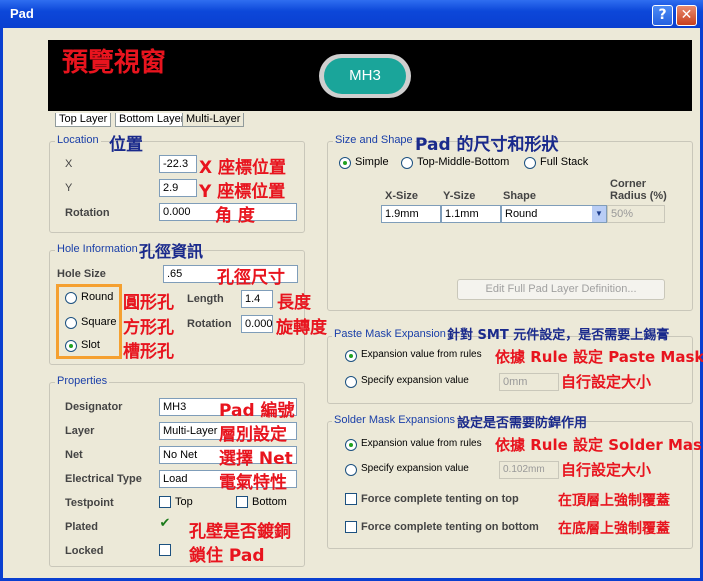  What do you see at coordinates (69, 164) in the screenshot?
I see `x-label: X` at bounding box center [69, 164].